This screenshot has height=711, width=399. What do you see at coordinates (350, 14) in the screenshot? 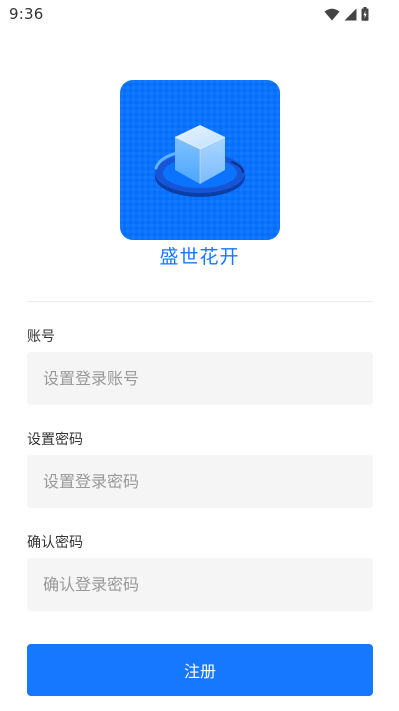
I see `cellular-signal-icon` at bounding box center [350, 14].